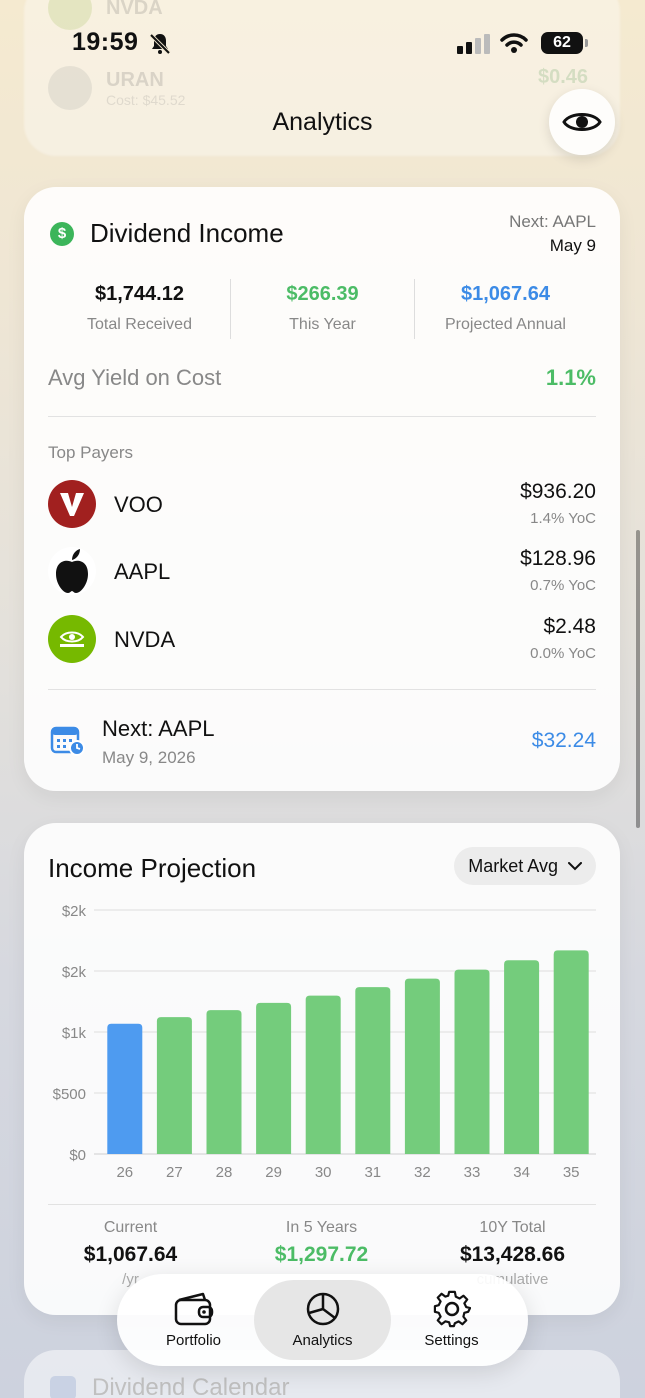  What do you see at coordinates (575, 865) in the screenshot?
I see `chevron-down-icon` at bounding box center [575, 865].